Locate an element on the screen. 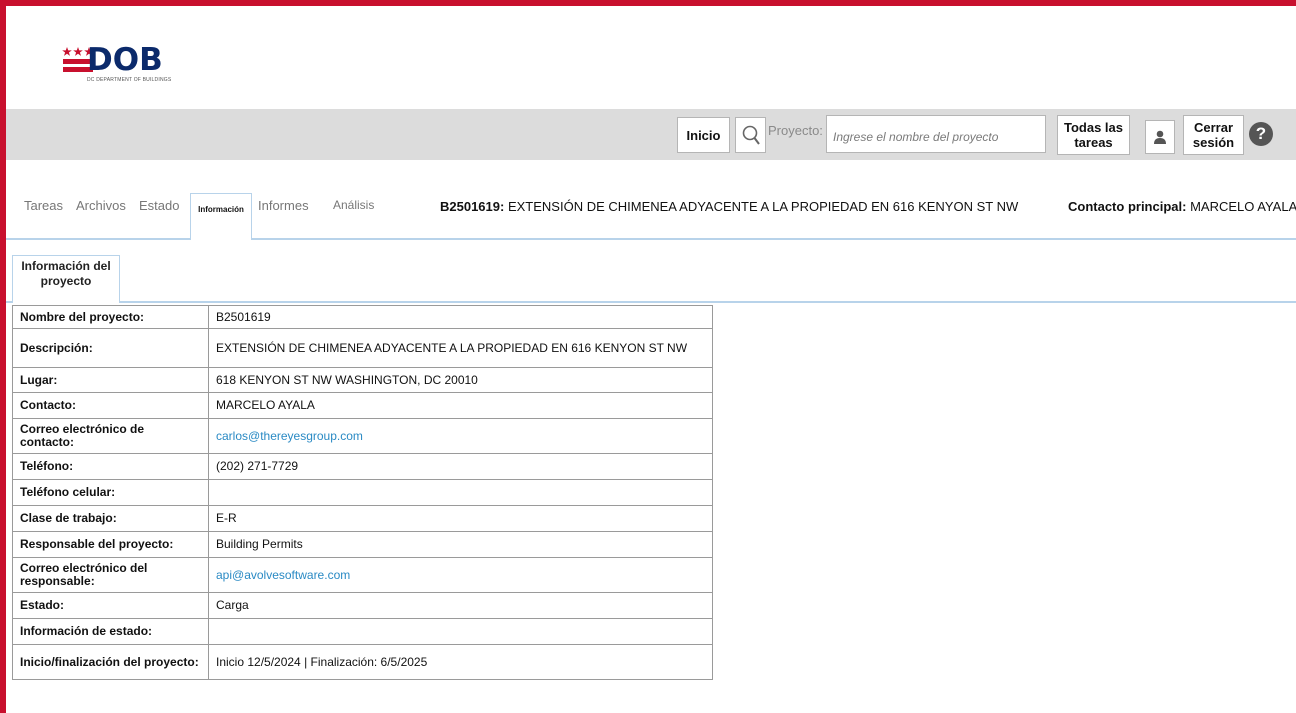  field-label: Correo electrónico de contacto: is located at coordinates (110, 436).